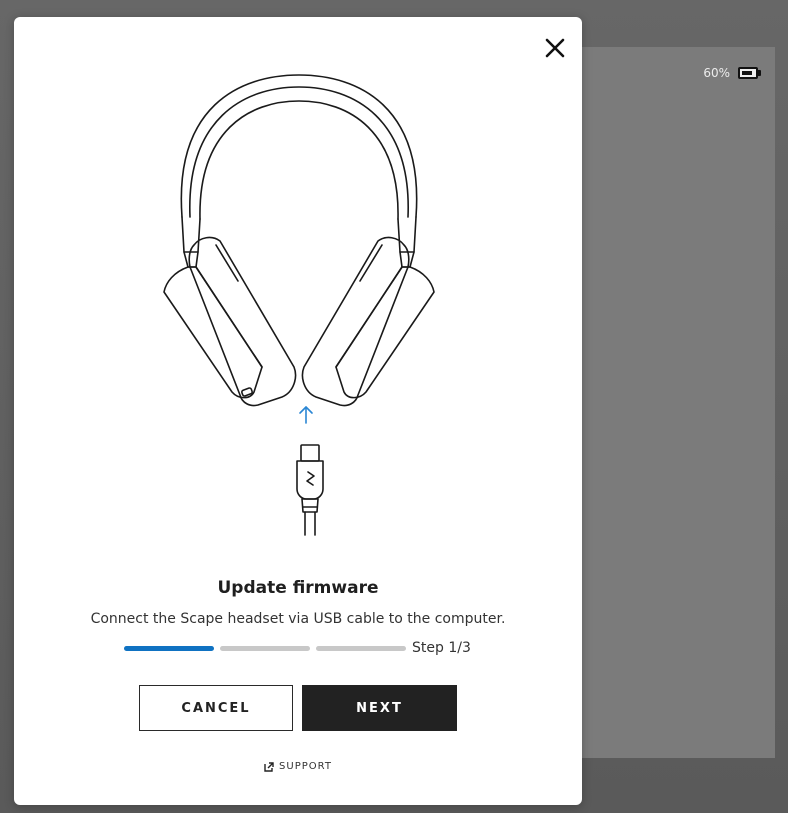  I want to click on support-label: SUPPORT, so click(305, 766).